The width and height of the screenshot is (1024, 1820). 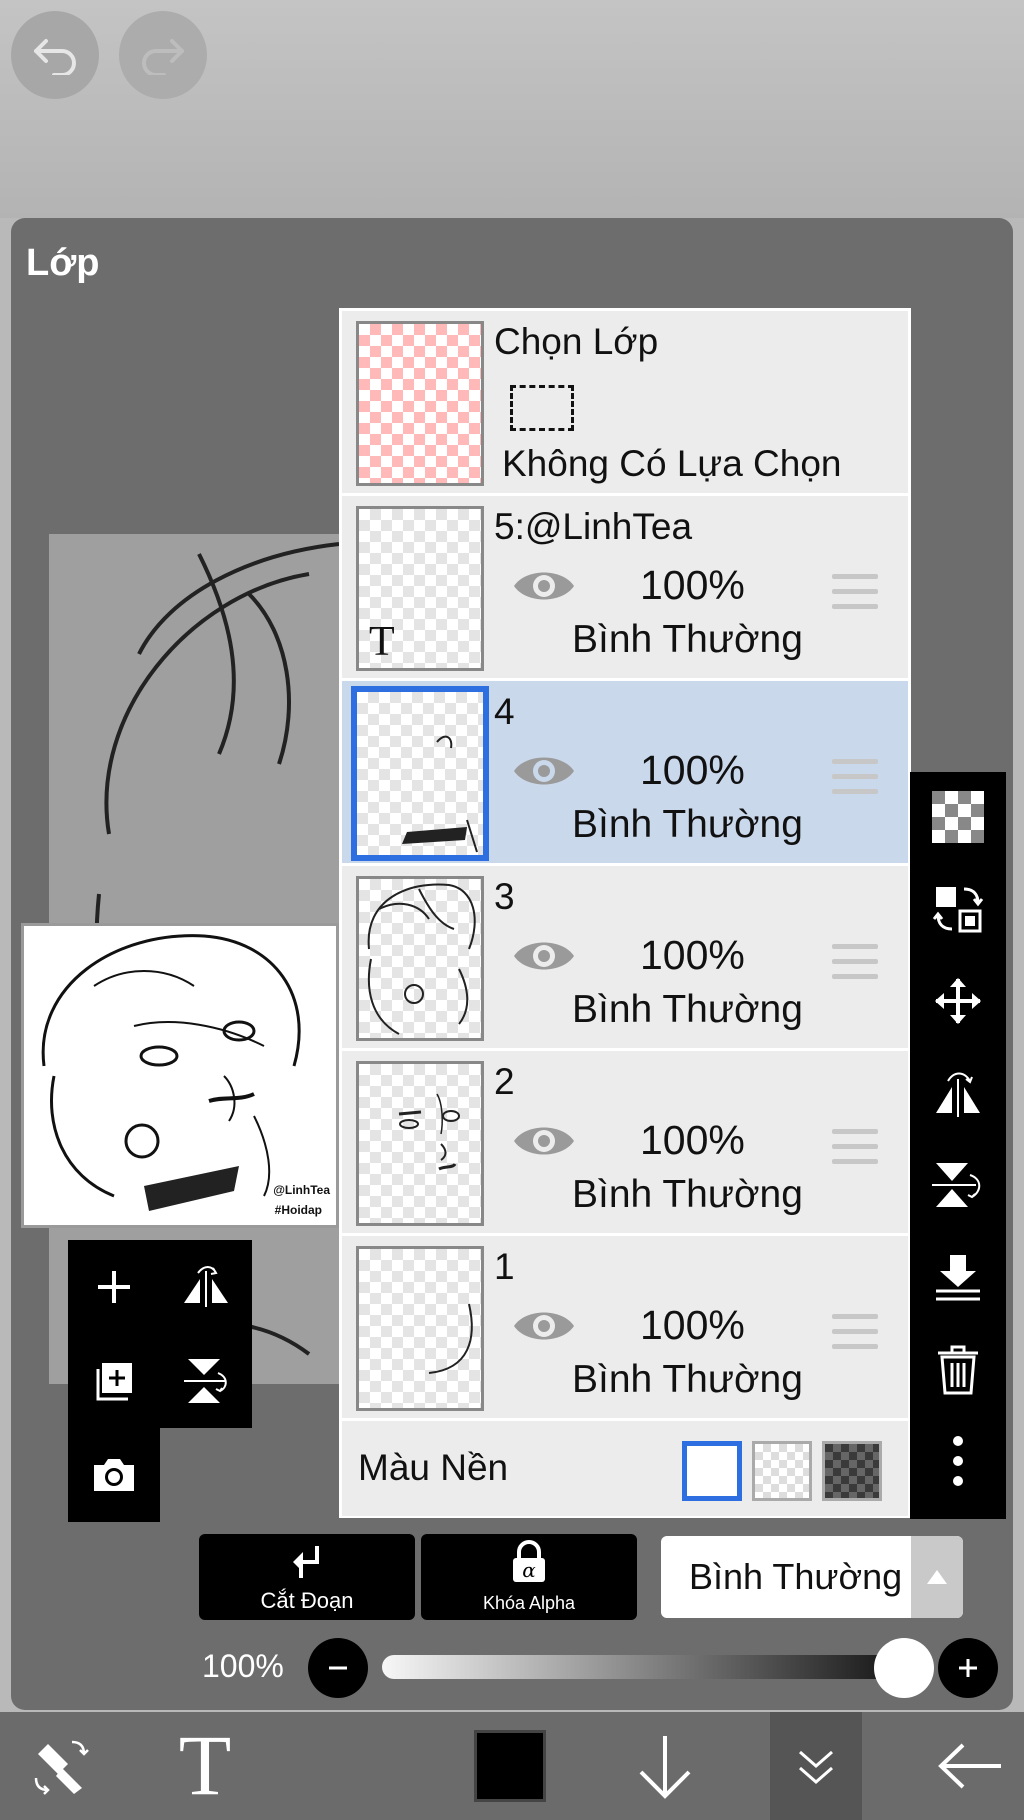 I want to click on merge-down-button, so click(x=958, y=1277).